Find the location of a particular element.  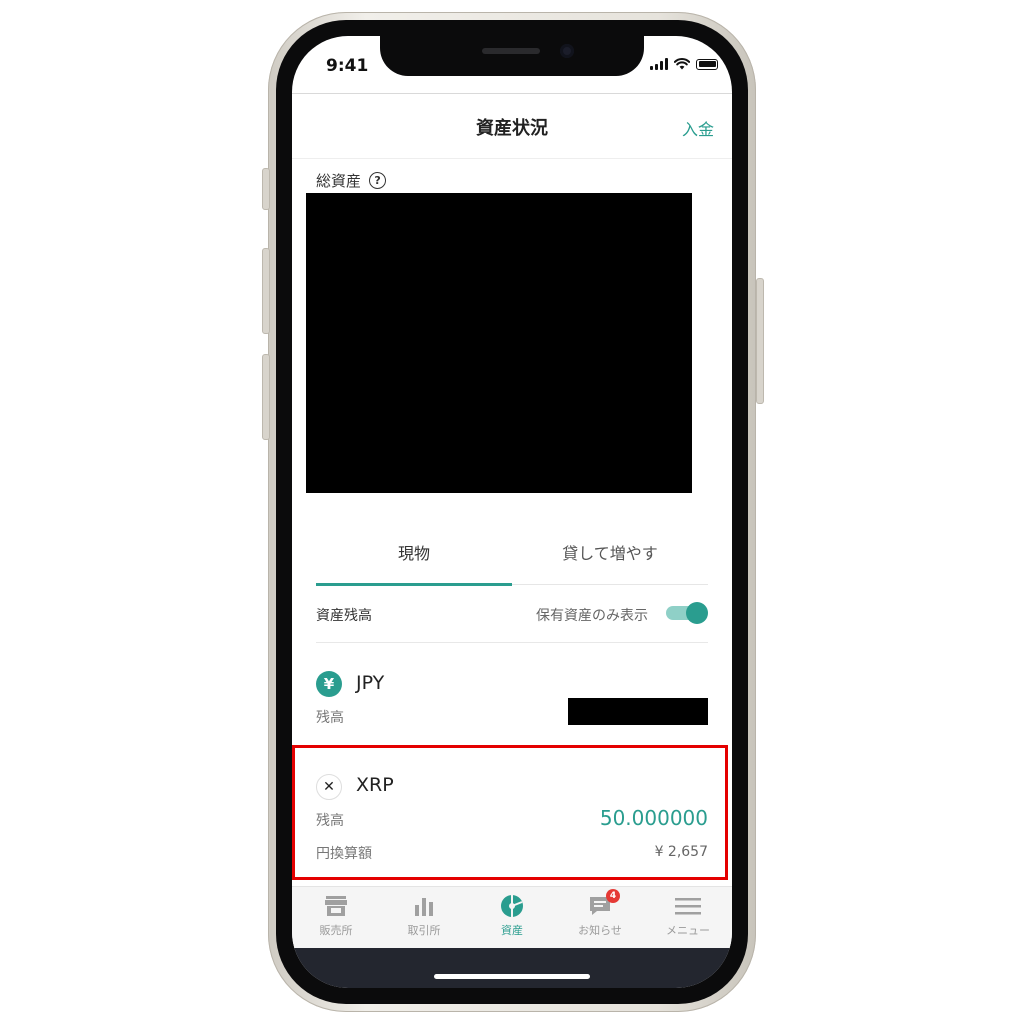

asset-tabs: 現物 貸して増やす is located at coordinates (512, 561).